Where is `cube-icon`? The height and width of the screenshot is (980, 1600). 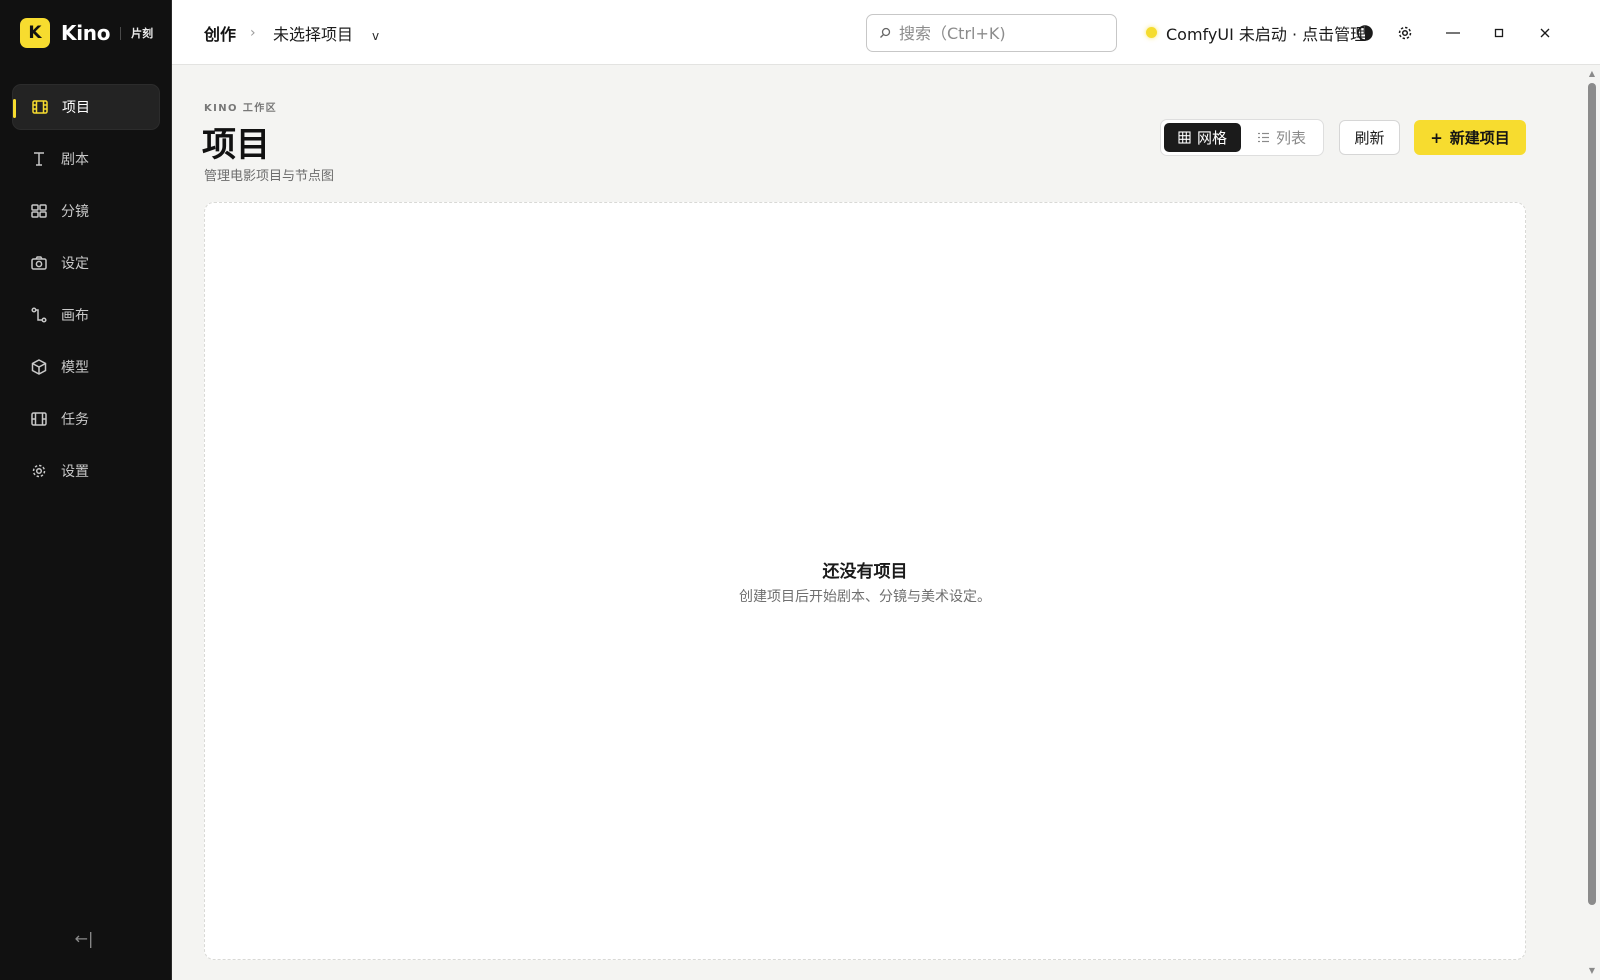
cube-icon is located at coordinates (39, 367).